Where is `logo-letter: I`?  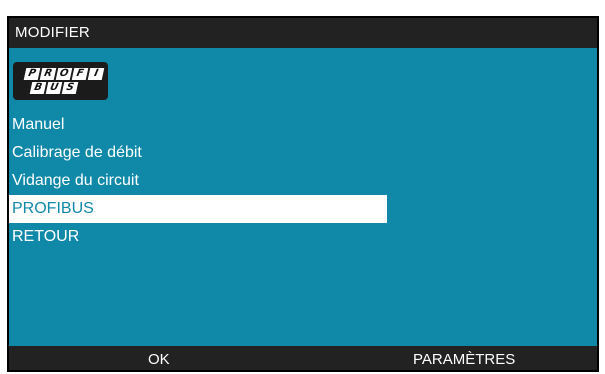
logo-letter: I is located at coordinates (96, 74).